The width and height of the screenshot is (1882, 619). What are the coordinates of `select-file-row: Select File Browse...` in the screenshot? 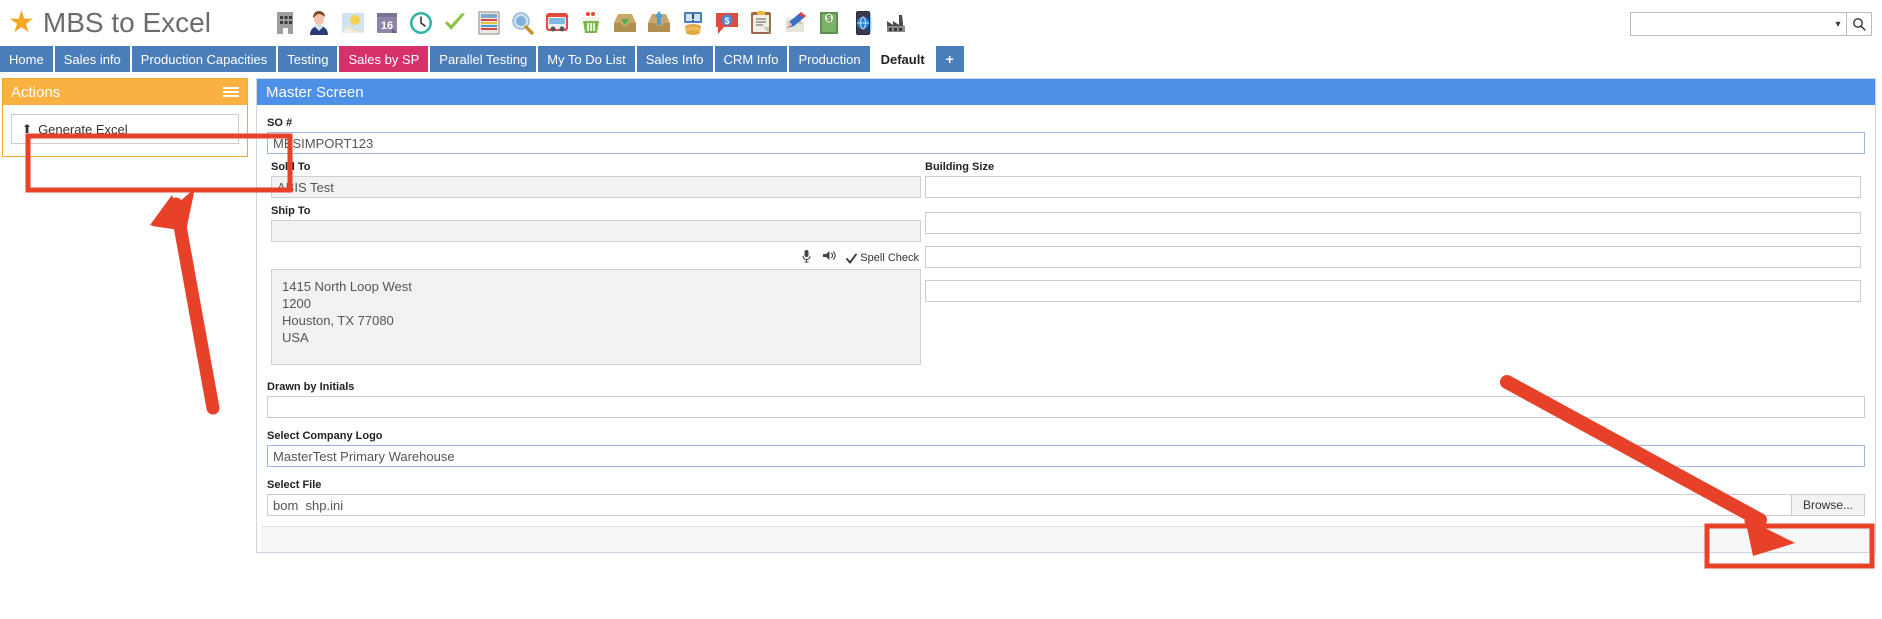 It's located at (1066, 497).